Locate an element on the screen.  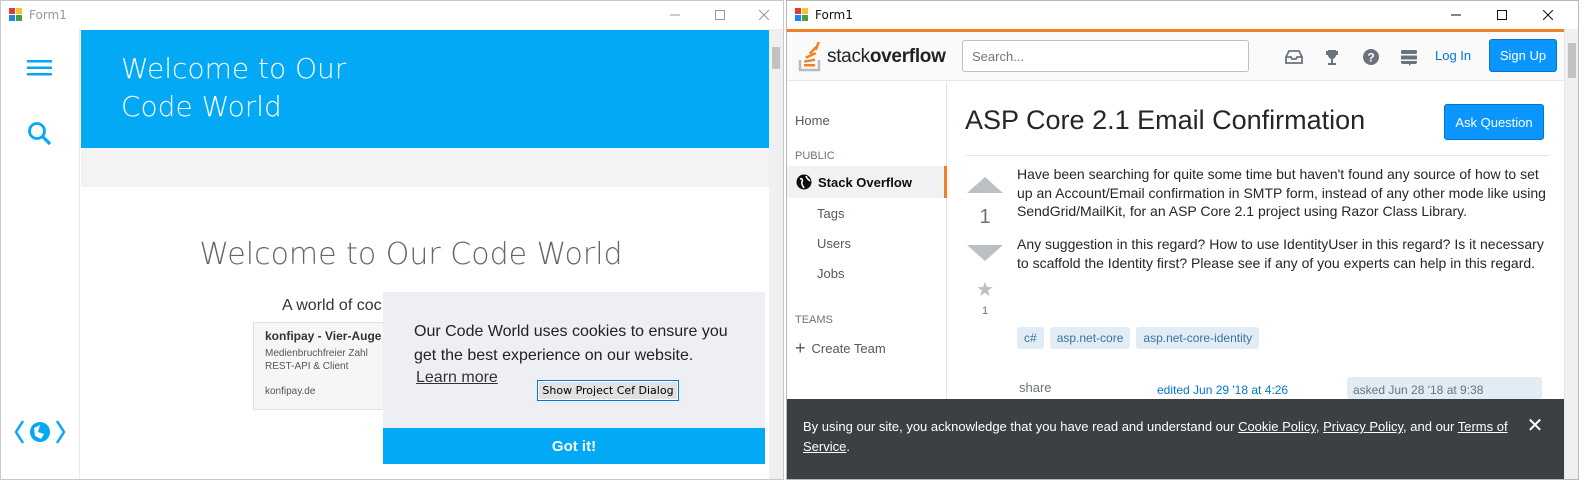
hamburger-menu-button is located at coordinates (40, 69).